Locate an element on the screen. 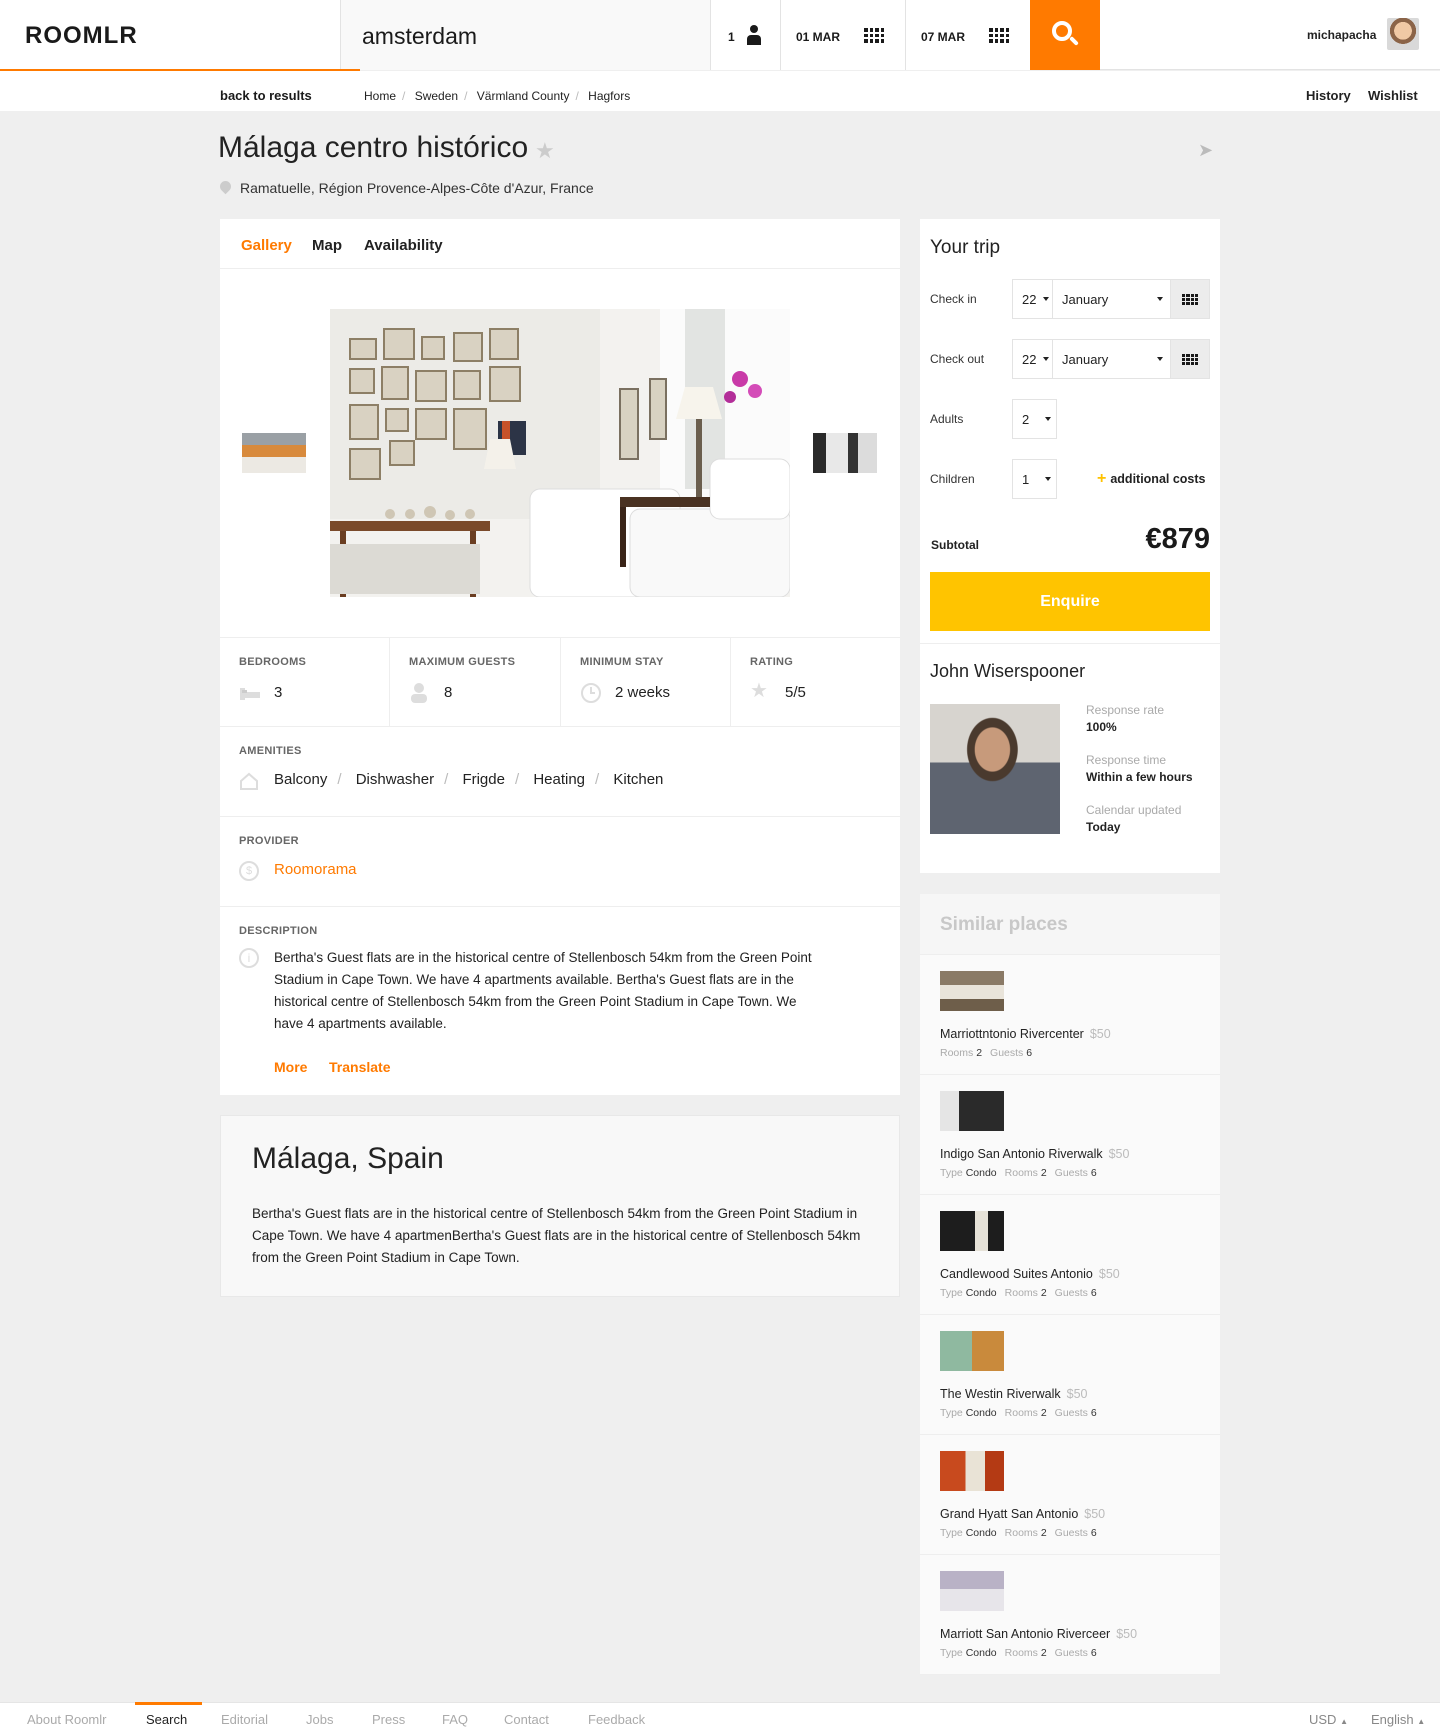 The height and width of the screenshot is (1732, 1440). footer-link-about: About Roomlr is located at coordinates (66, 1719).